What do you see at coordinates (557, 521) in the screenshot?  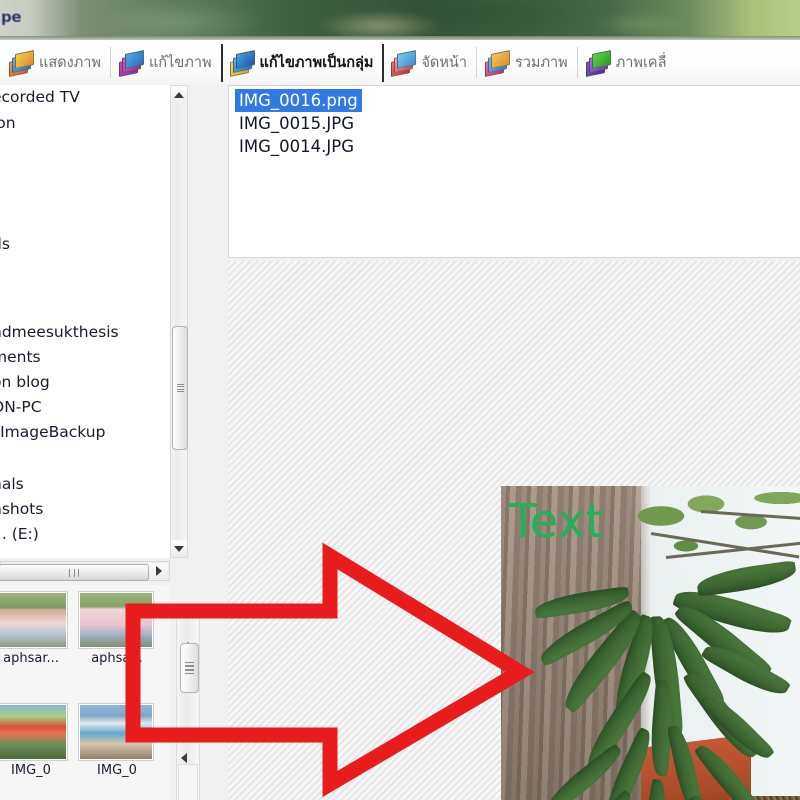 I see `watermark-text: Text` at bounding box center [557, 521].